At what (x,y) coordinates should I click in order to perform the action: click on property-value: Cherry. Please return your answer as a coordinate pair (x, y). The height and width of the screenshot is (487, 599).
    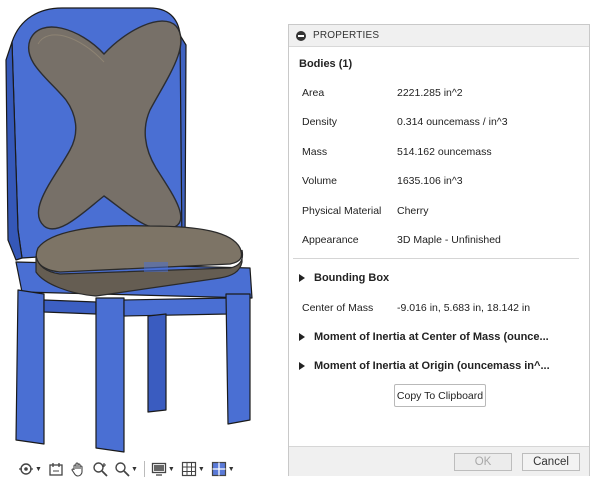
    Looking at the image, I should click on (413, 211).